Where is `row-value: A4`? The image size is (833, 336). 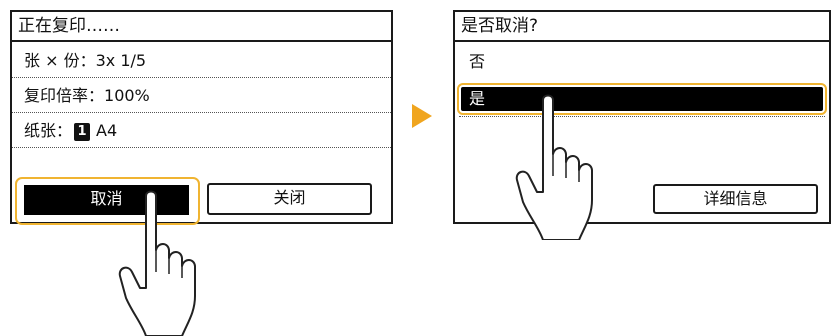
row-value: A4 is located at coordinates (107, 130).